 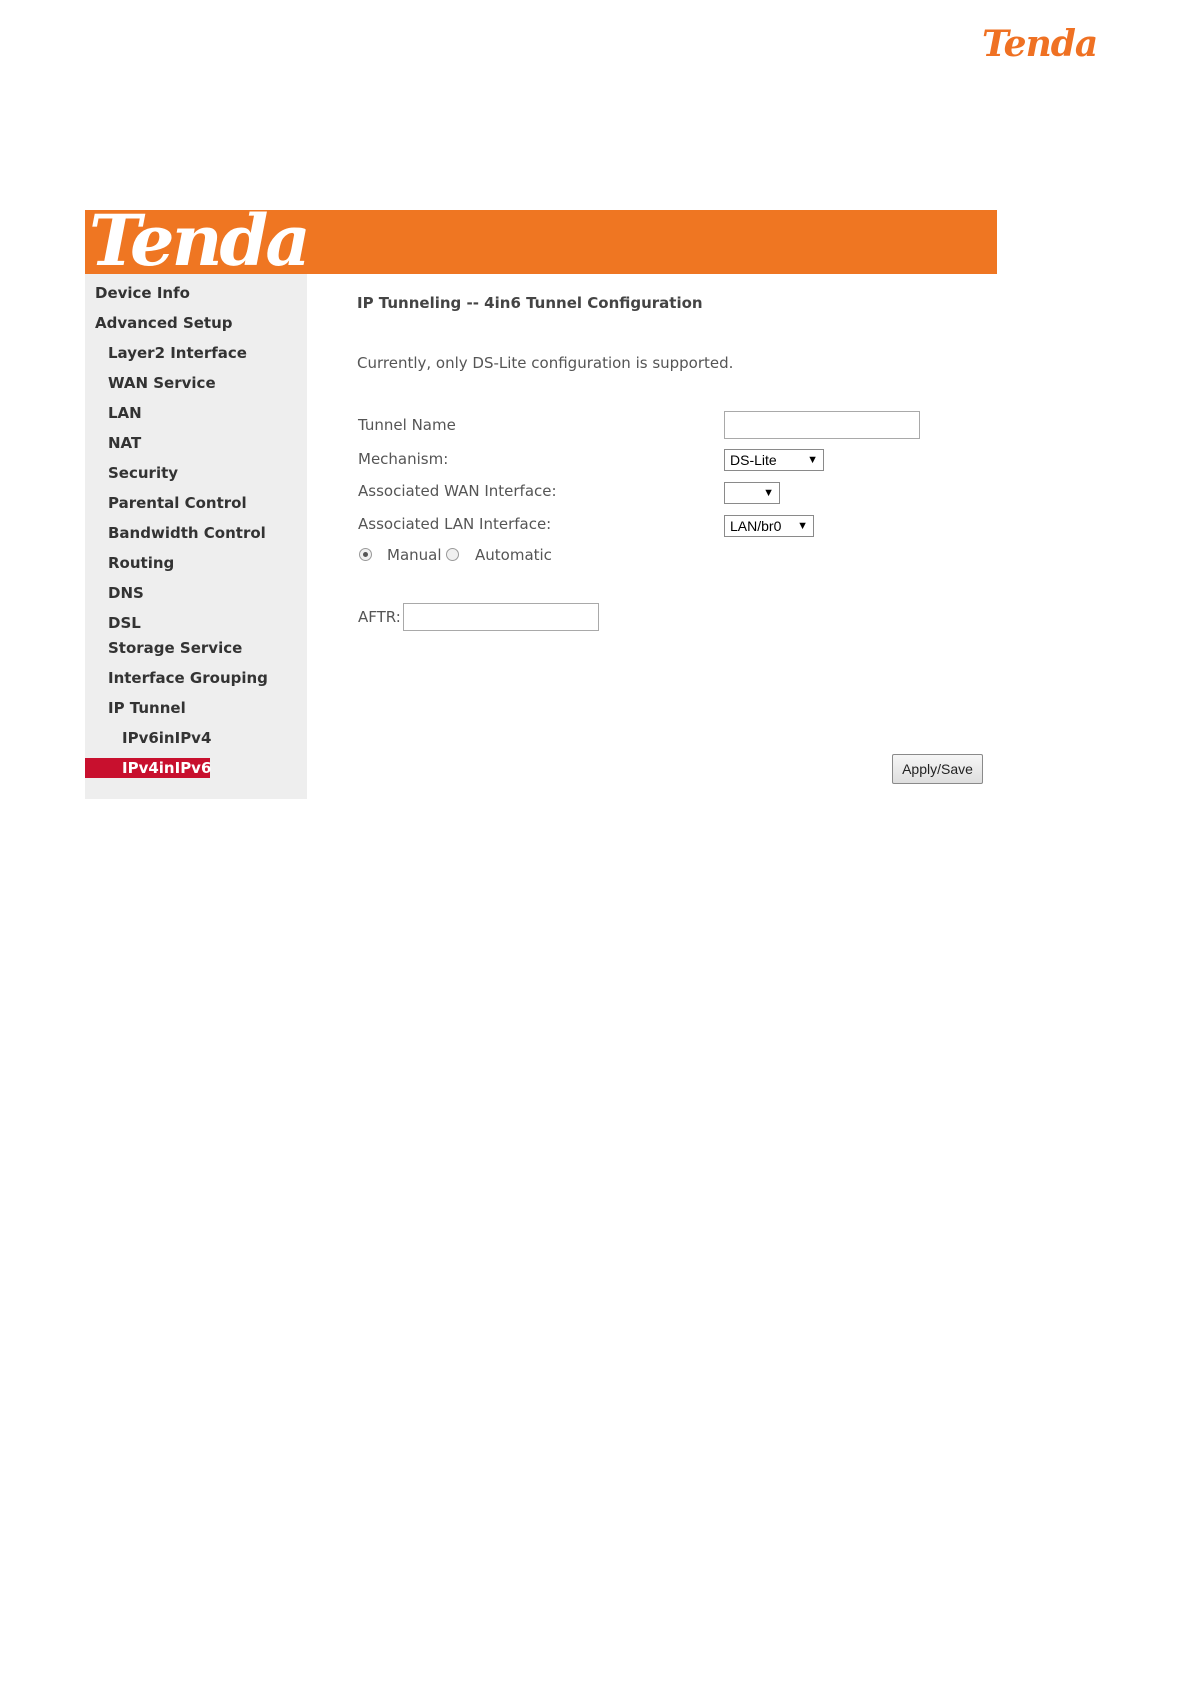 What do you see at coordinates (407, 425) in the screenshot?
I see `tunnel-name-label: Tunnel Name` at bounding box center [407, 425].